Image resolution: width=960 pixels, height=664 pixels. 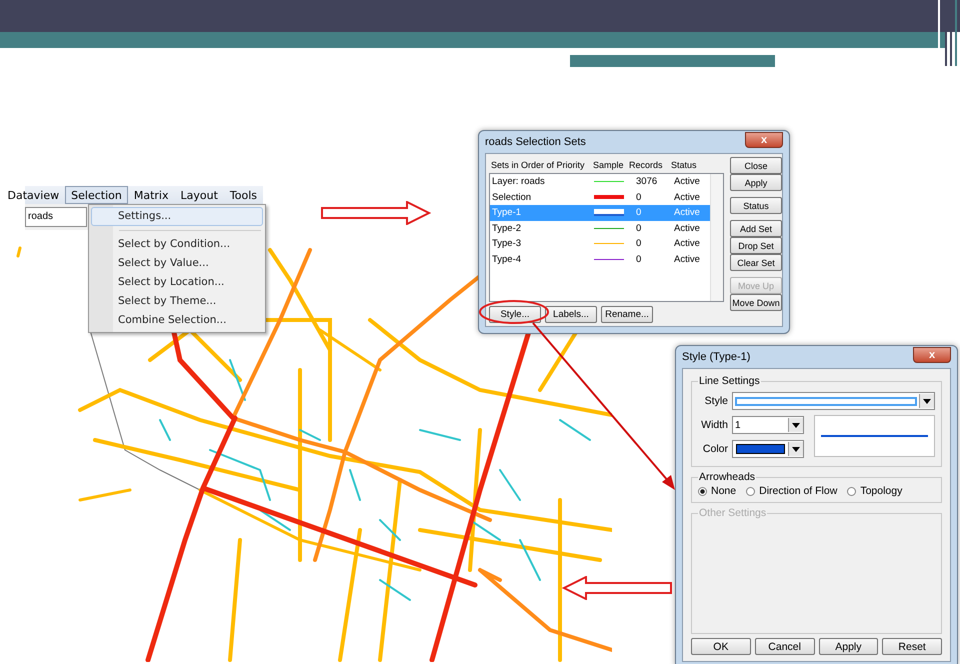 What do you see at coordinates (733, 513) in the screenshot?
I see `group-label: Other Settings` at bounding box center [733, 513].